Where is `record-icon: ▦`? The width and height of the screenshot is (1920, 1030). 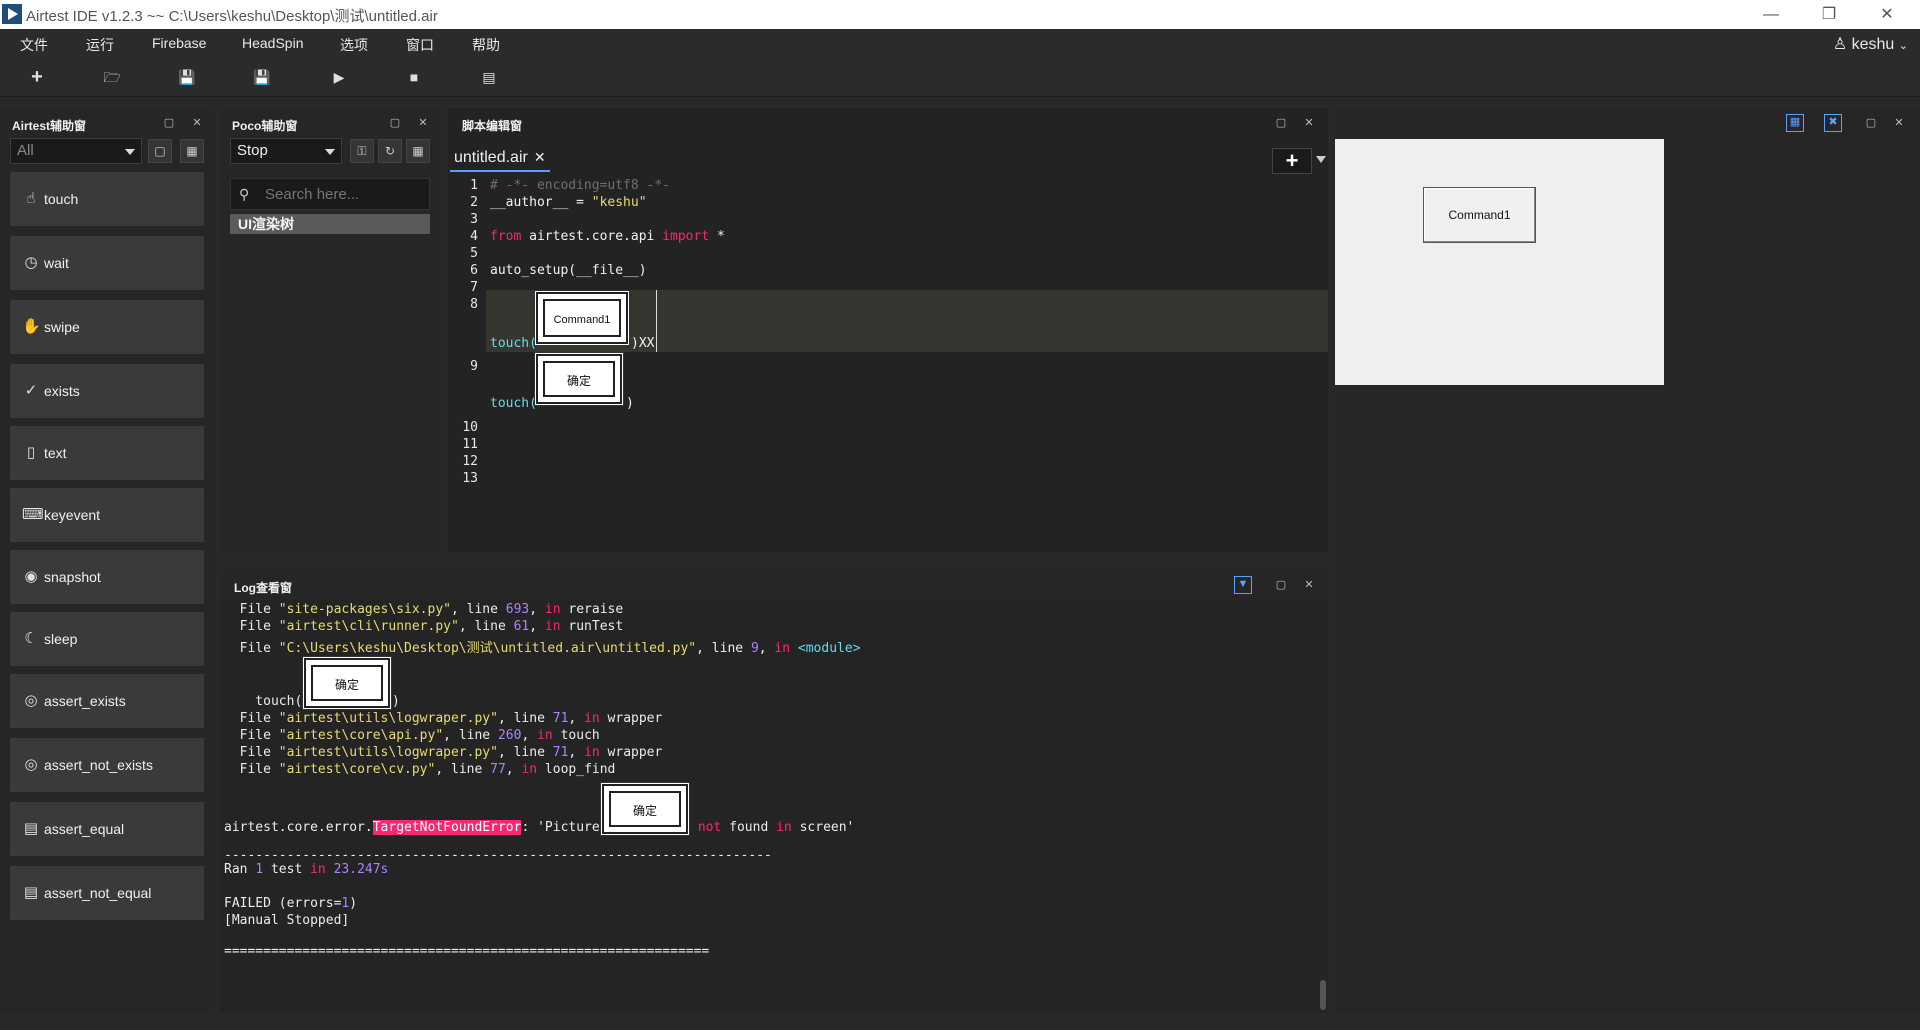 record-icon: ▦ is located at coordinates (418, 151).